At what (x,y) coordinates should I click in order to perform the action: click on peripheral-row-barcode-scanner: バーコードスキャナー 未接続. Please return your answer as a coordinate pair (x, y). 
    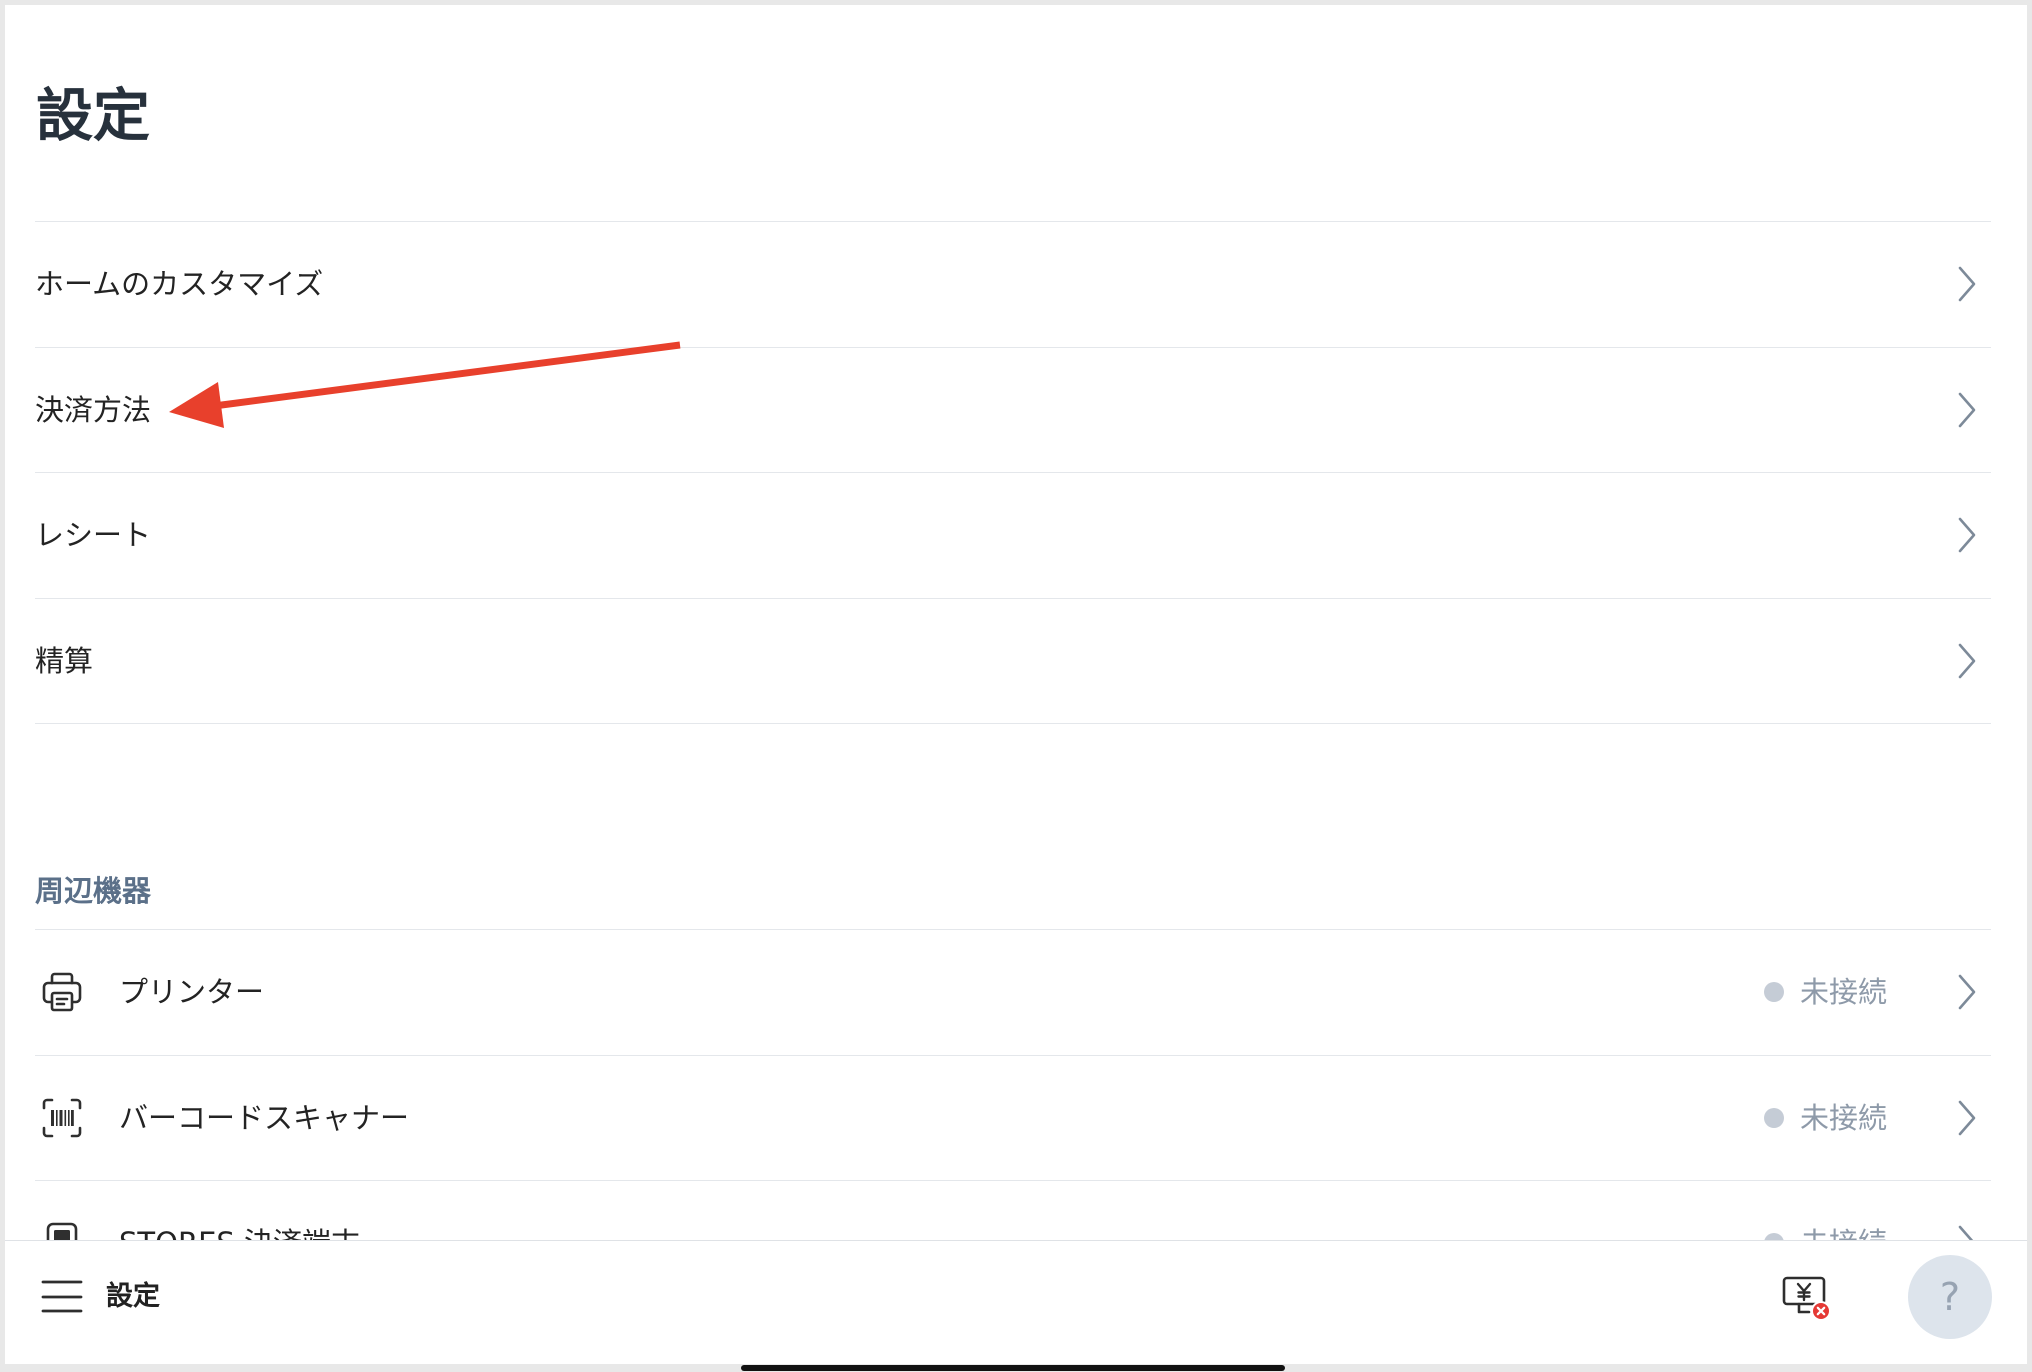
    Looking at the image, I should click on (1013, 1117).